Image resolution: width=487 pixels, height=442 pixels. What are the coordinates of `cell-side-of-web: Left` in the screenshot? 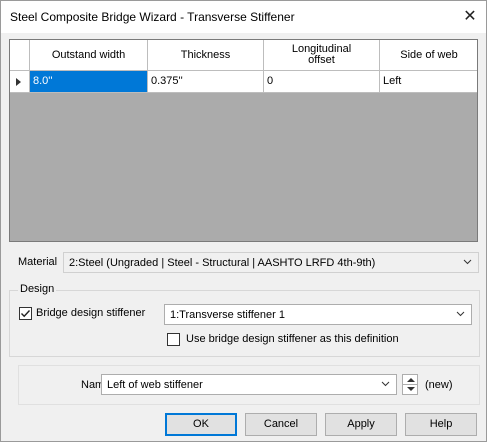 It's located at (428, 82).